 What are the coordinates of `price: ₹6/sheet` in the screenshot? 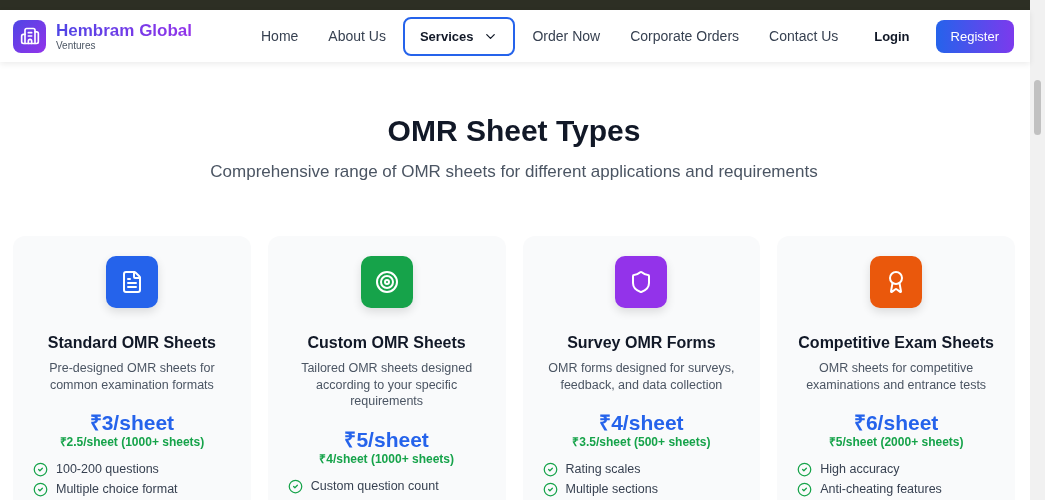 It's located at (896, 423).